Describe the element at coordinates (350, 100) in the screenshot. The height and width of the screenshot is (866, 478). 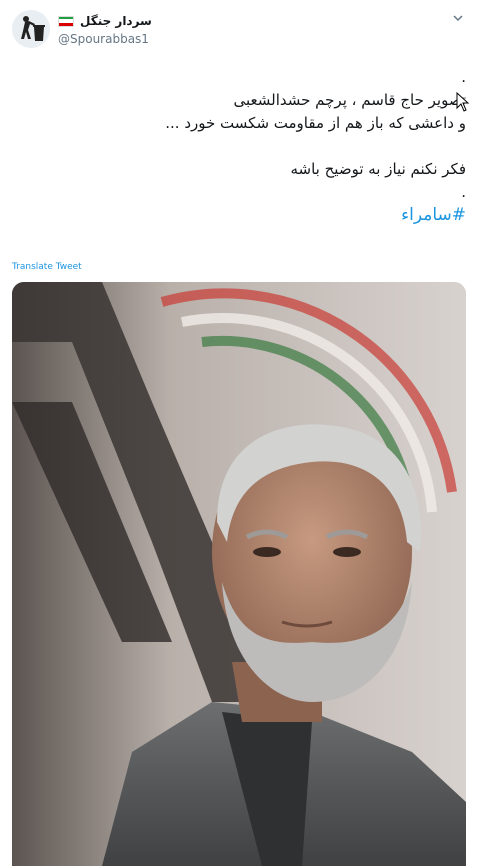
I see `tweet-line: تصویر حاج قاسم ، پرچم حشدالشعبی` at that location.